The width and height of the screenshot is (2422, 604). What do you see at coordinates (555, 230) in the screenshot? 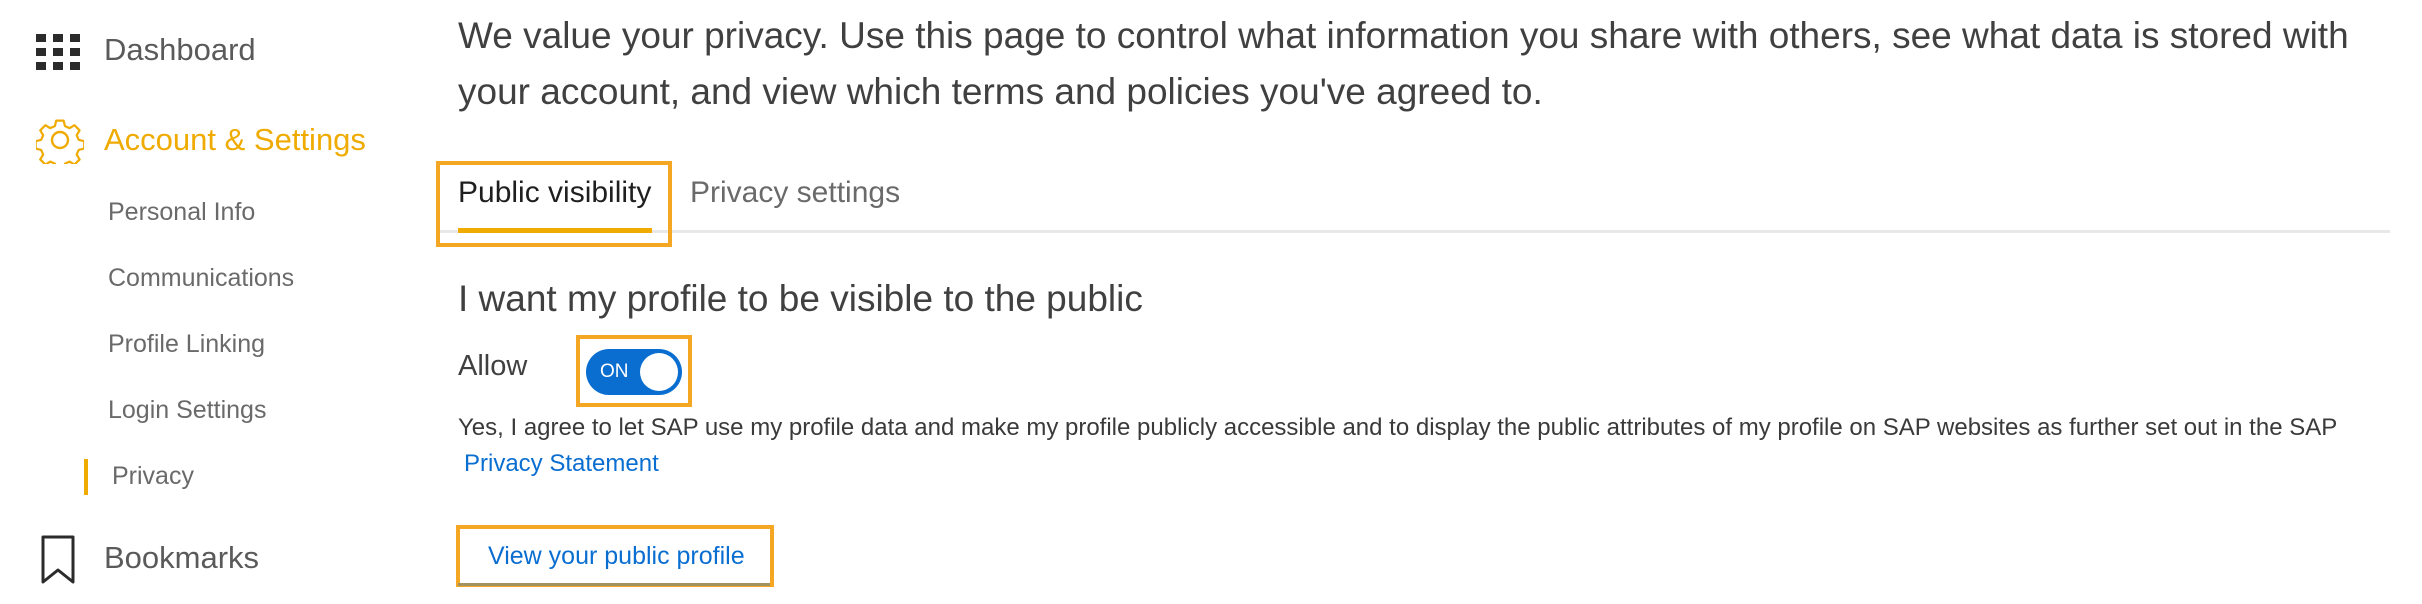
I see `active-tab-underline` at bounding box center [555, 230].